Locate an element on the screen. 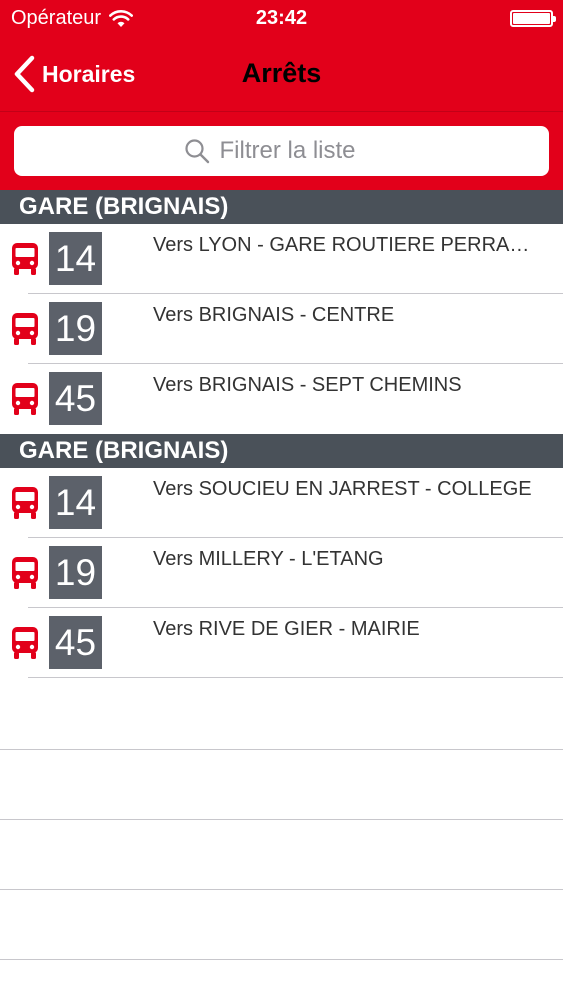  list-item: 45 Vers BRIGNAIS - SEPT CHEMINS is located at coordinates (281, 399).